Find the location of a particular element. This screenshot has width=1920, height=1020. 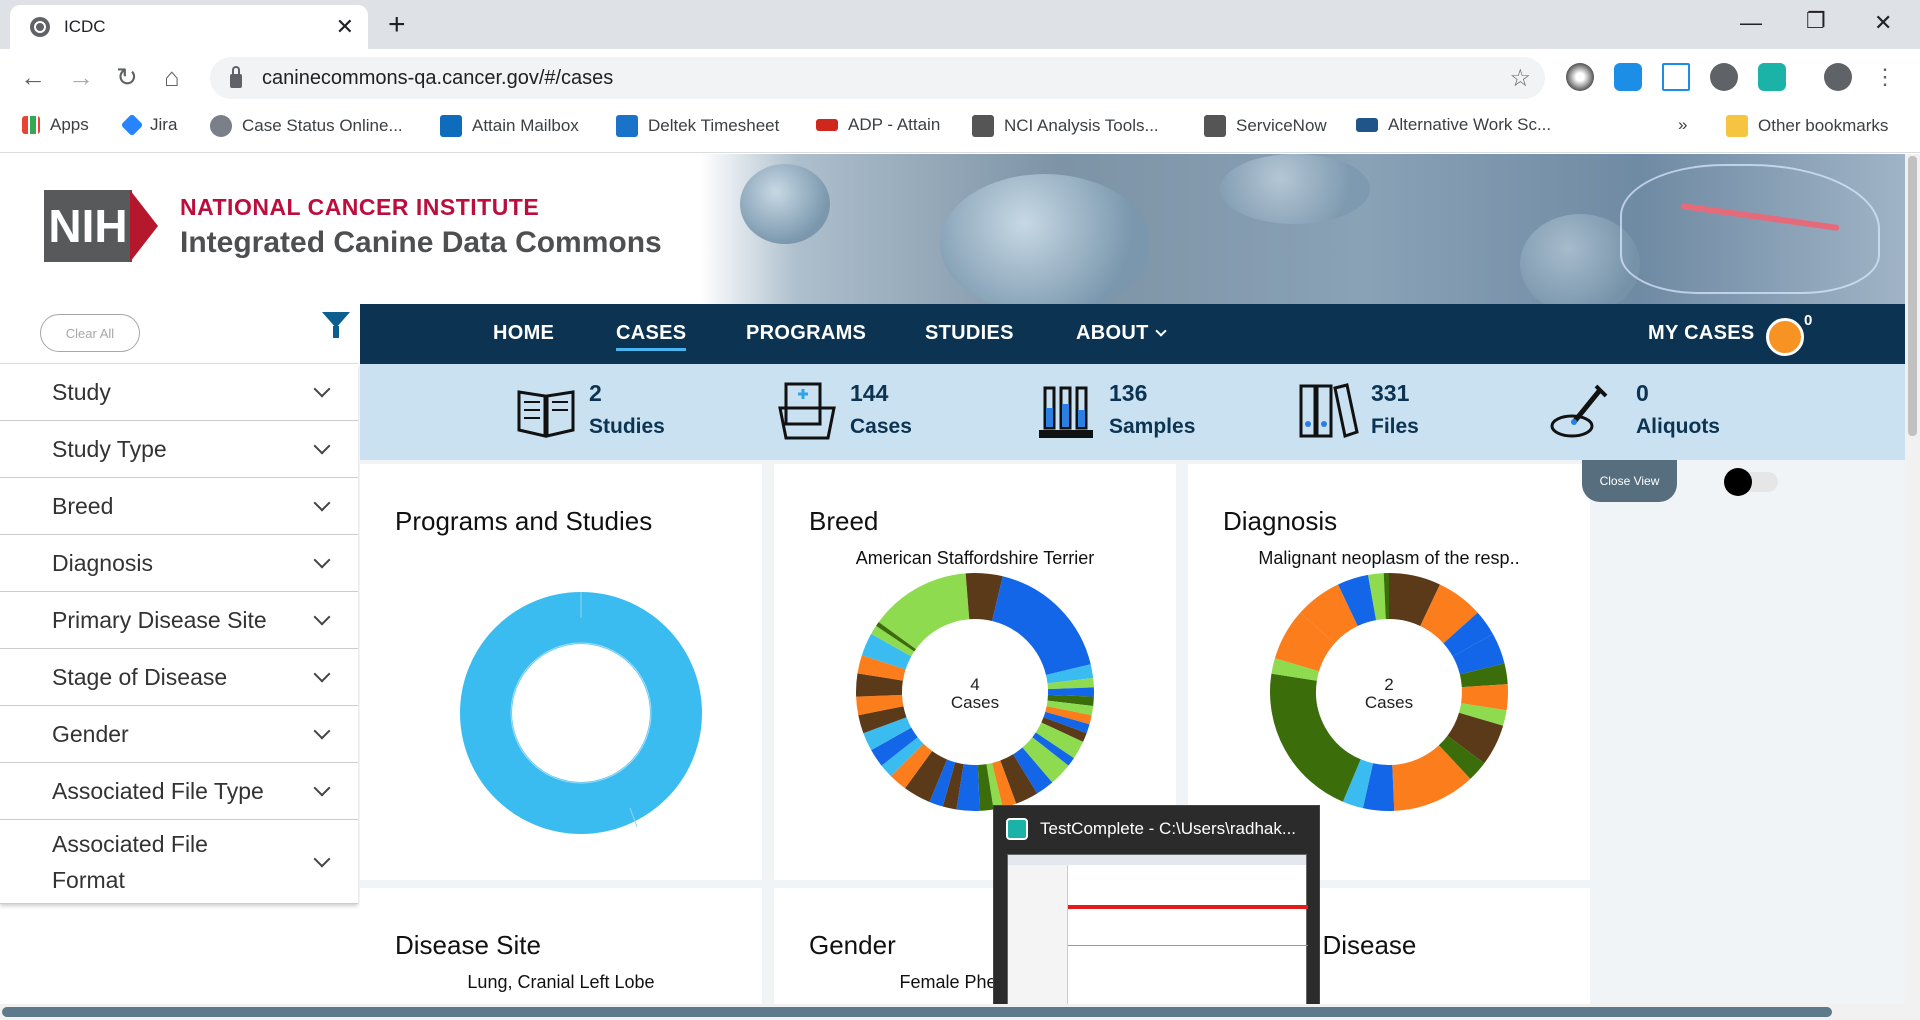

address-bar: caninecommons-qa.cancer.gov/#/cases ☆ is located at coordinates (877, 78).